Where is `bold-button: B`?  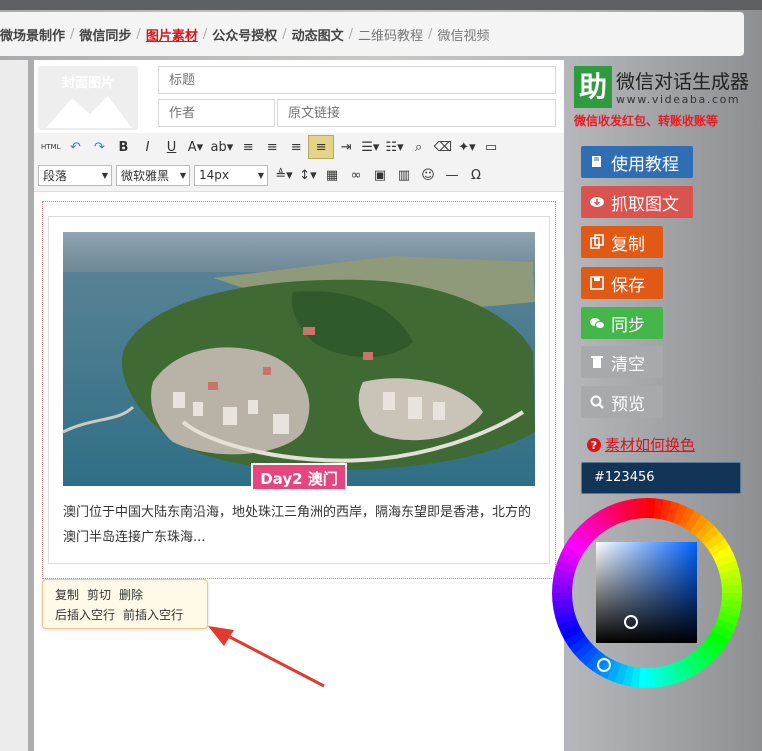 bold-button: B is located at coordinates (123, 147).